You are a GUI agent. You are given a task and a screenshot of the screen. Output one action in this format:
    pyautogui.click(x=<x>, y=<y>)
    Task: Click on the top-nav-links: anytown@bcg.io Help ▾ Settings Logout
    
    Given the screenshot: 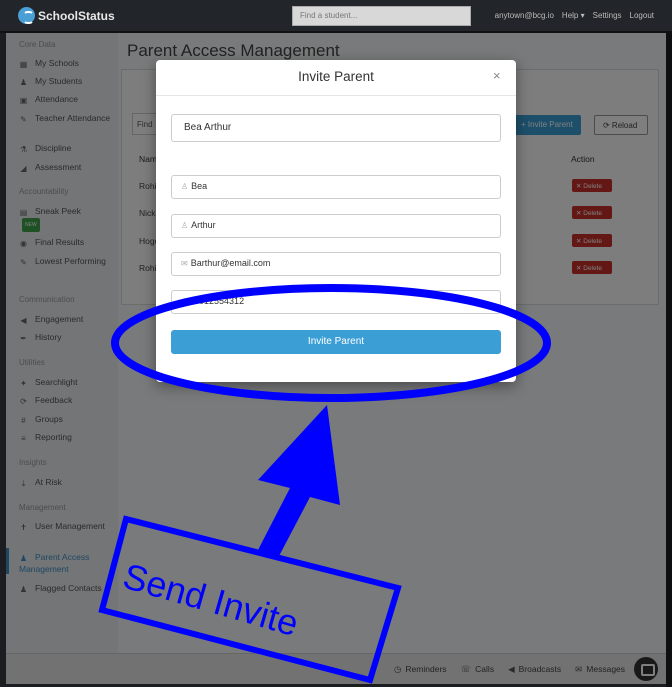 What is the action you would take?
    pyautogui.click(x=574, y=15)
    